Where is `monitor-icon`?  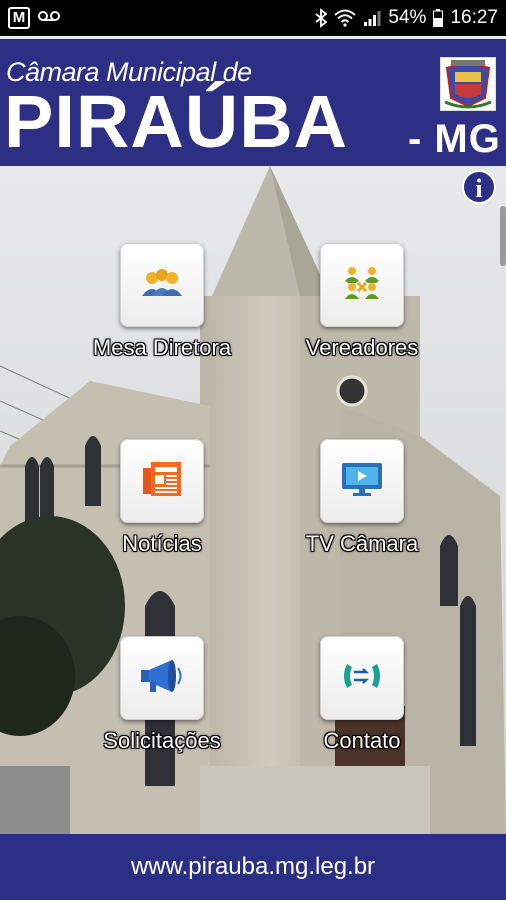 monitor-icon is located at coordinates (362, 481).